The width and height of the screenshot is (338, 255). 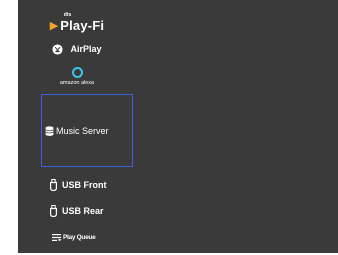 What do you see at coordinates (77, 82) in the screenshot?
I see `alexa-label: amazon alexa` at bounding box center [77, 82].